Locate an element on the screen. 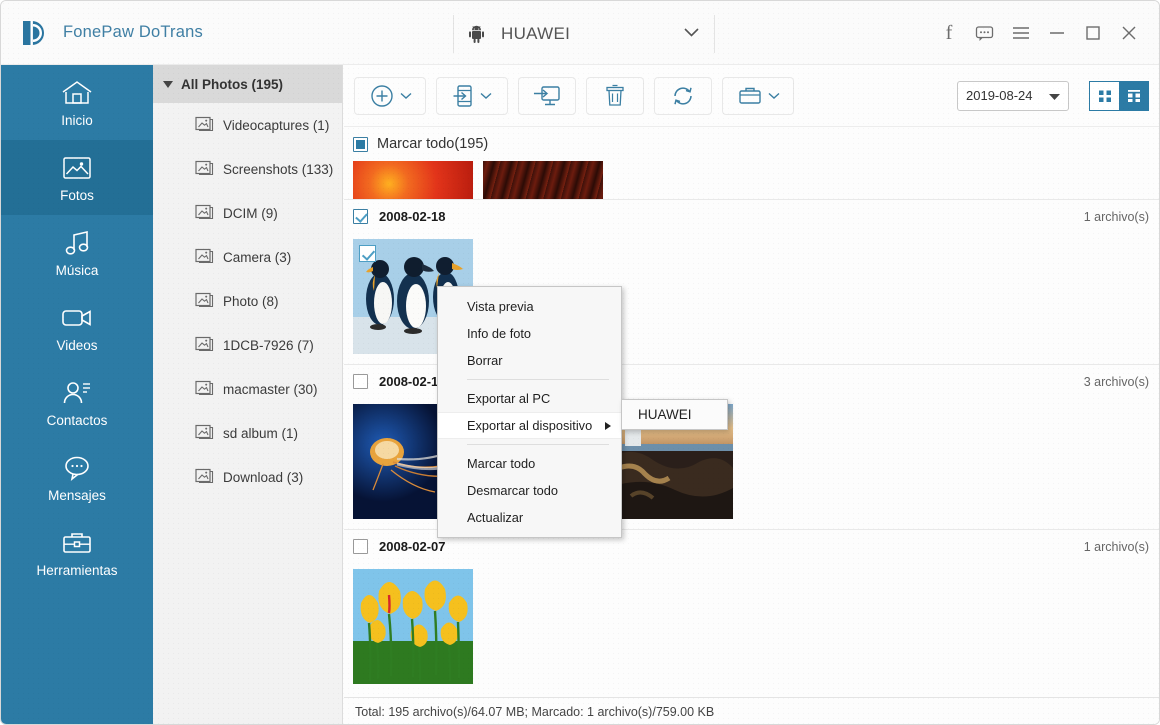 The height and width of the screenshot is (725, 1160). context-menu-item-marcar-todo: Marcar todo is located at coordinates (529, 463).